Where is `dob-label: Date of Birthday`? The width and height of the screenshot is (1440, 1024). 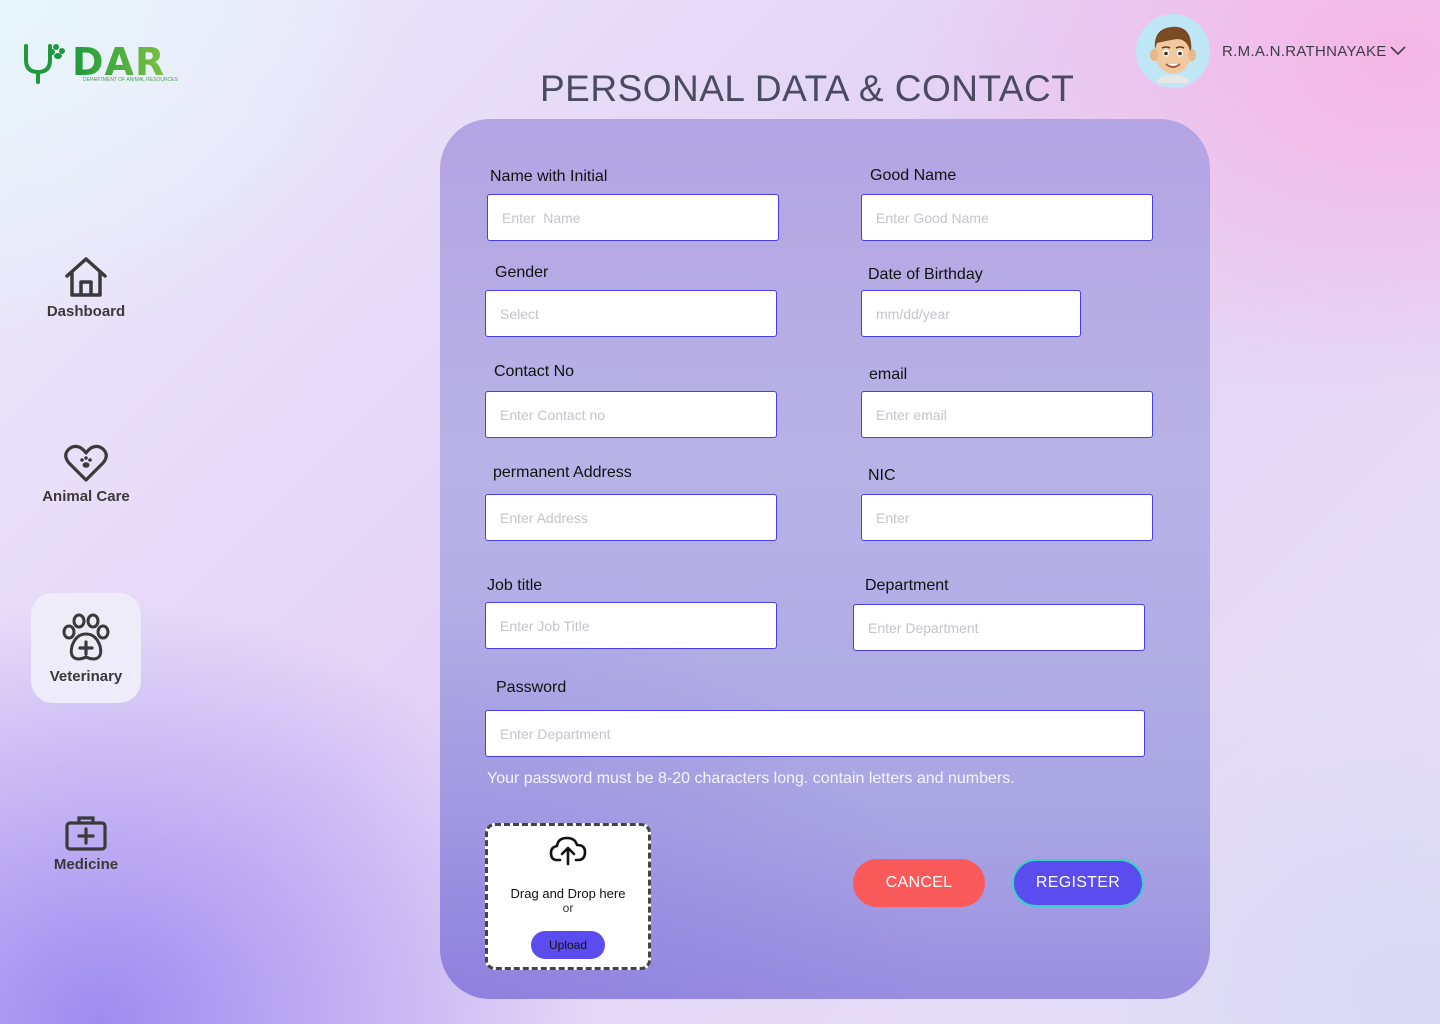 dob-label: Date of Birthday is located at coordinates (925, 274).